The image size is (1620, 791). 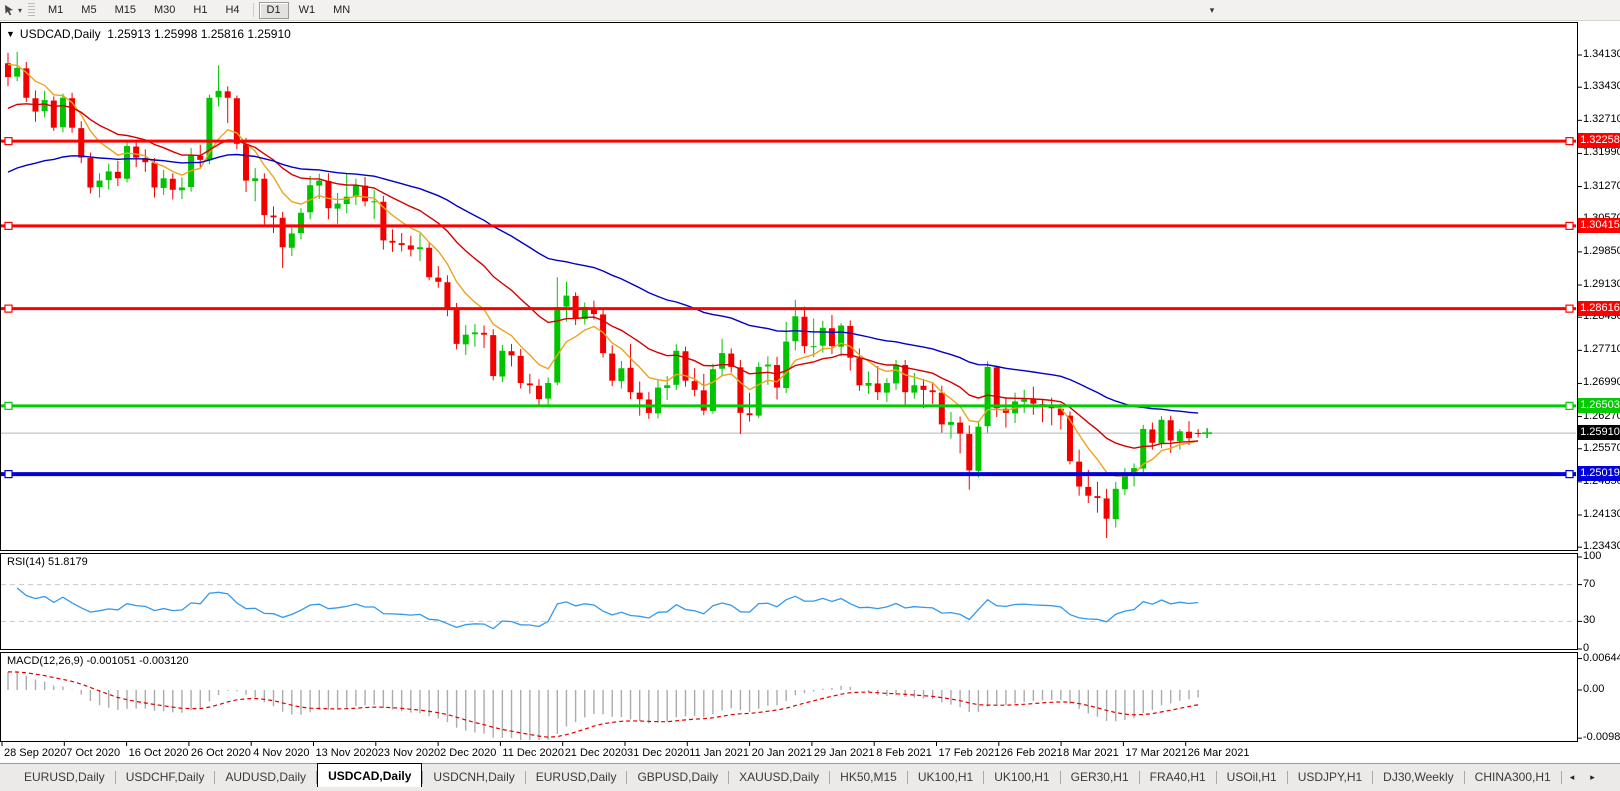 I want to click on chart-tab-china300-h1: CHINA300,H1, so click(x=1513, y=777).